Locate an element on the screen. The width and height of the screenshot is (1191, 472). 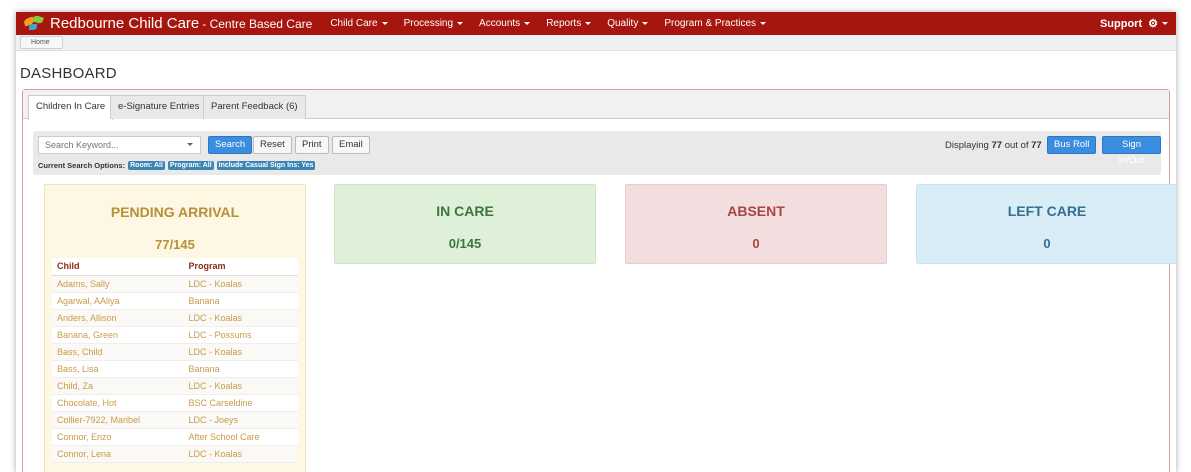
menu-child-care: Child Care is located at coordinates (359, 23).